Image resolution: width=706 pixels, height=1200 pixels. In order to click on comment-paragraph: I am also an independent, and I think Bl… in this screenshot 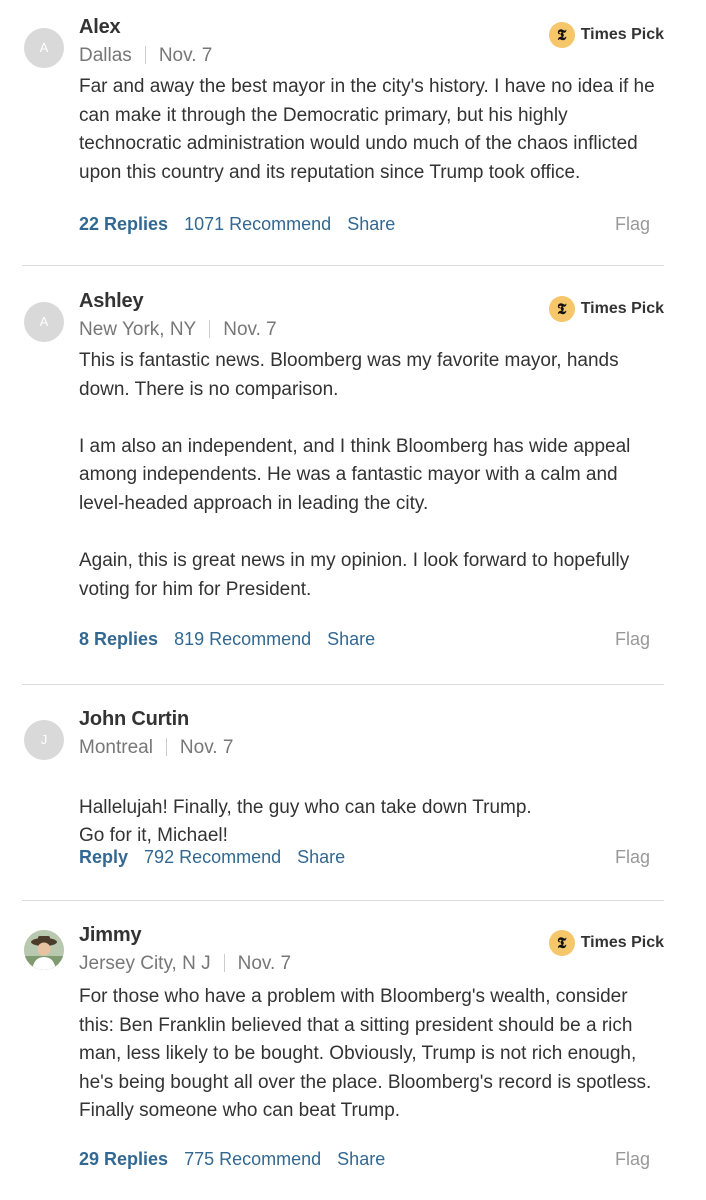, I will do `click(355, 474)`.